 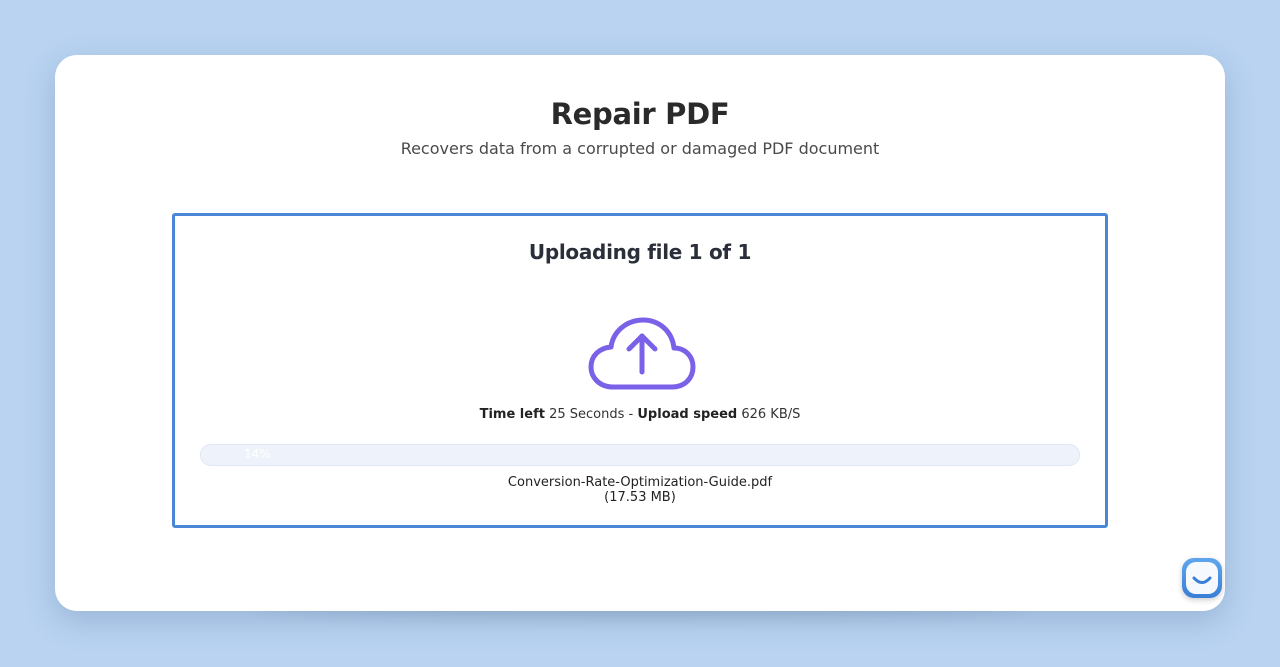 I want to click on cloud-upload-icon, so click(x=642, y=353).